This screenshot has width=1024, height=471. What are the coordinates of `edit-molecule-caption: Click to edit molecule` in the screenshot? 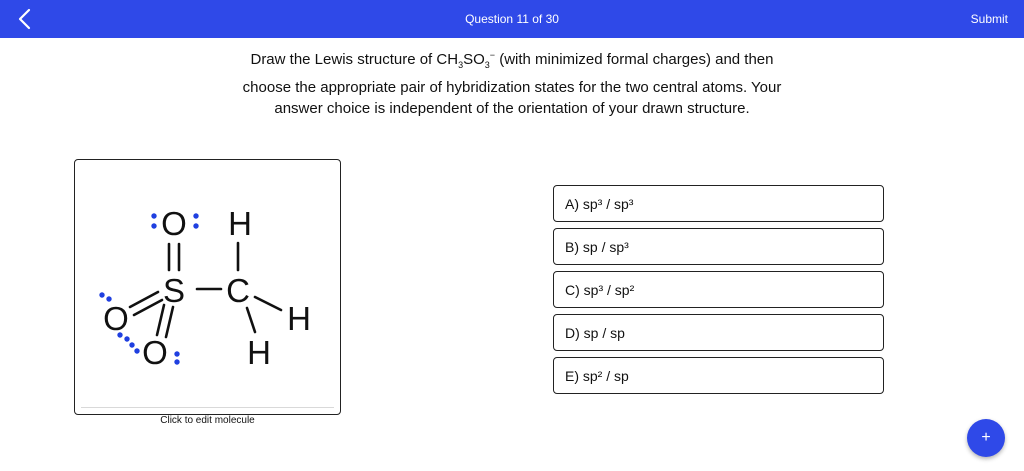 It's located at (207, 420).